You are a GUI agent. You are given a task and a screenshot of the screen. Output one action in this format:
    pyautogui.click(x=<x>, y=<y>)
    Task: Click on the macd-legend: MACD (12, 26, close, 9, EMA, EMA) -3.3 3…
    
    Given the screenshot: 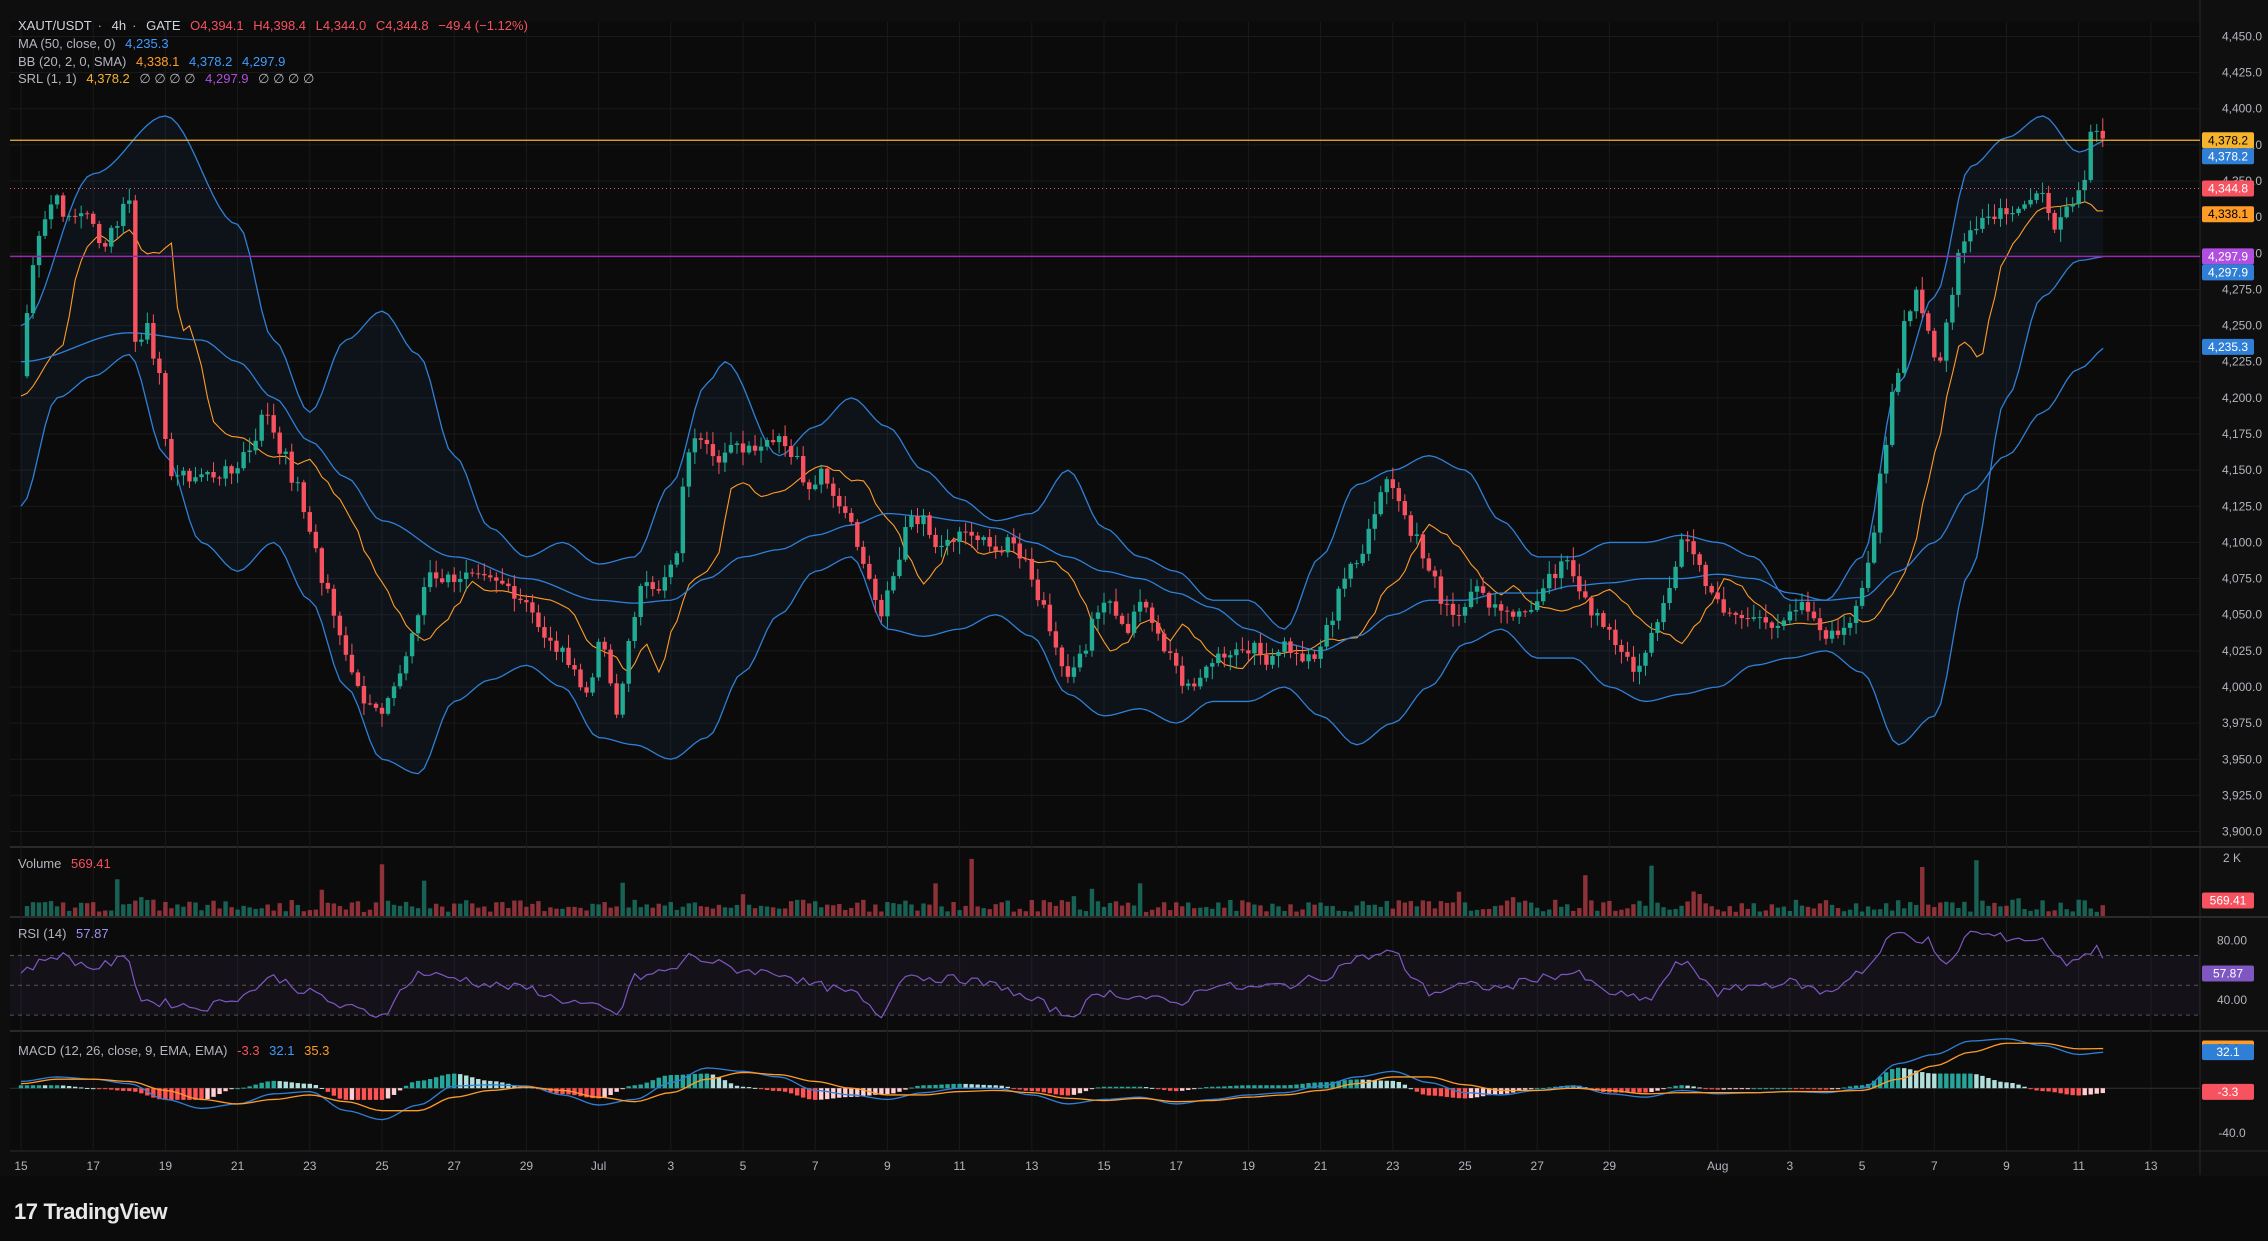 What is the action you would take?
    pyautogui.click(x=176, y=1050)
    